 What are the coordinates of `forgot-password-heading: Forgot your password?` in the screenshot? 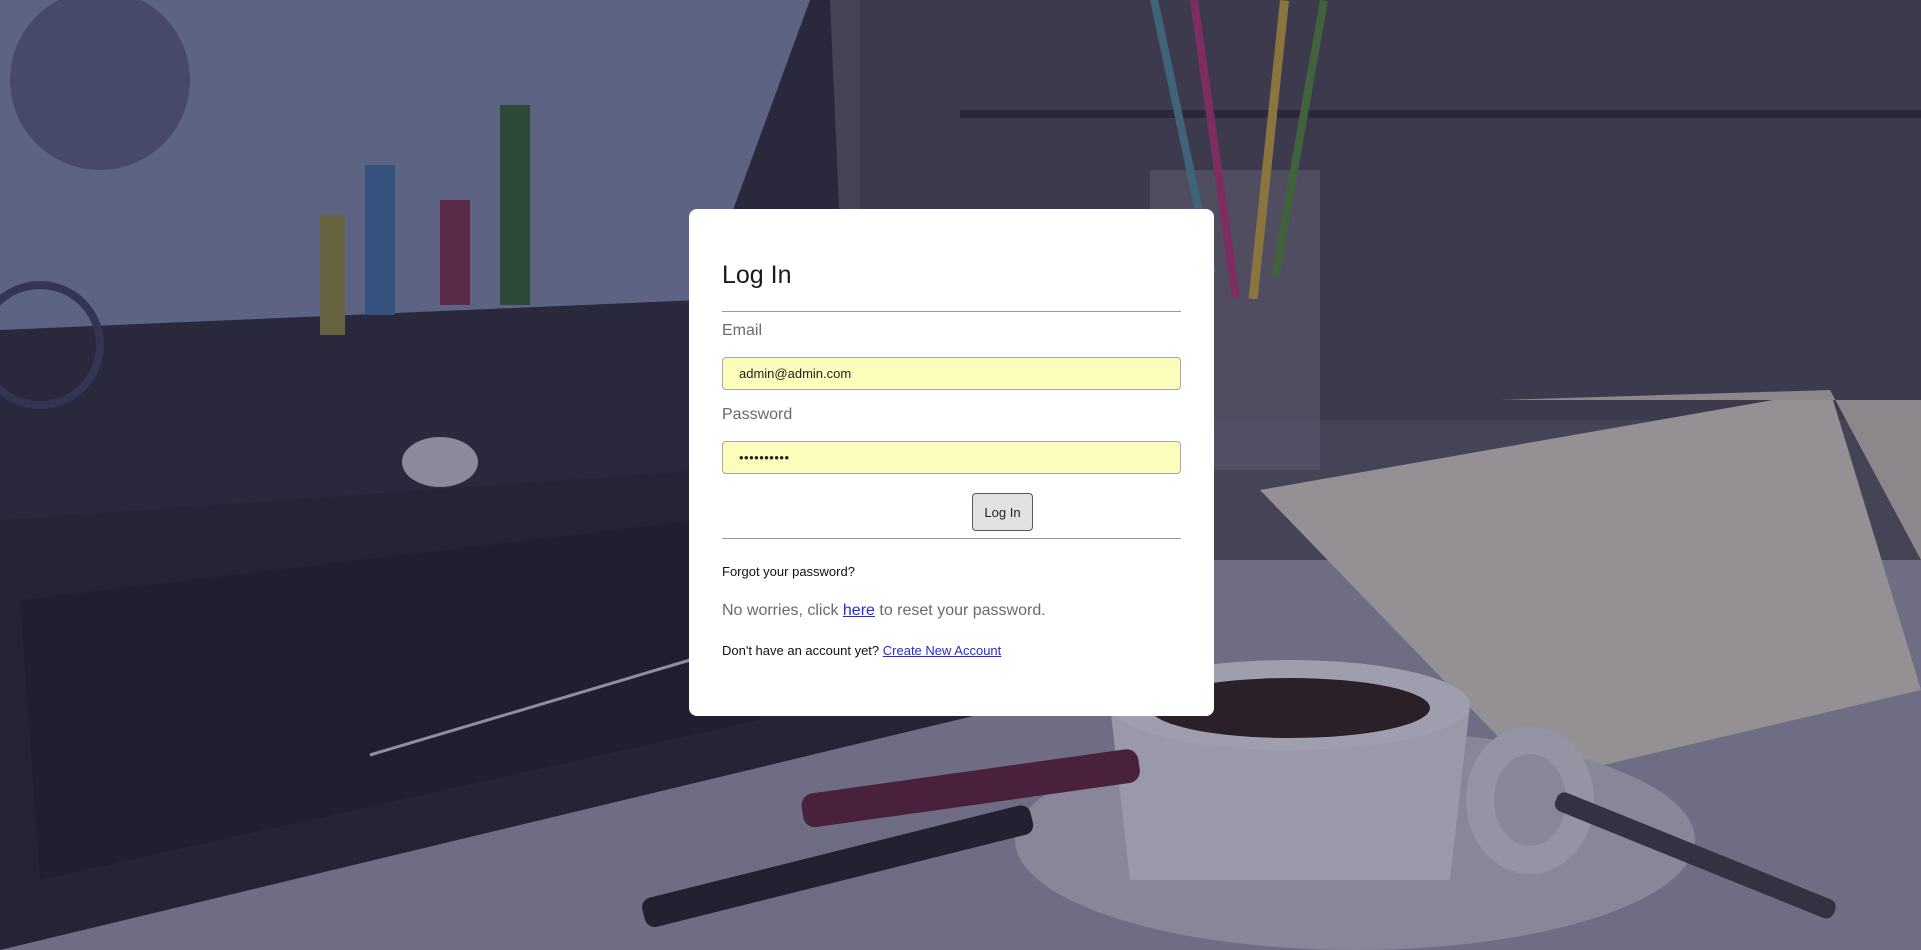 It's located at (788, 571).